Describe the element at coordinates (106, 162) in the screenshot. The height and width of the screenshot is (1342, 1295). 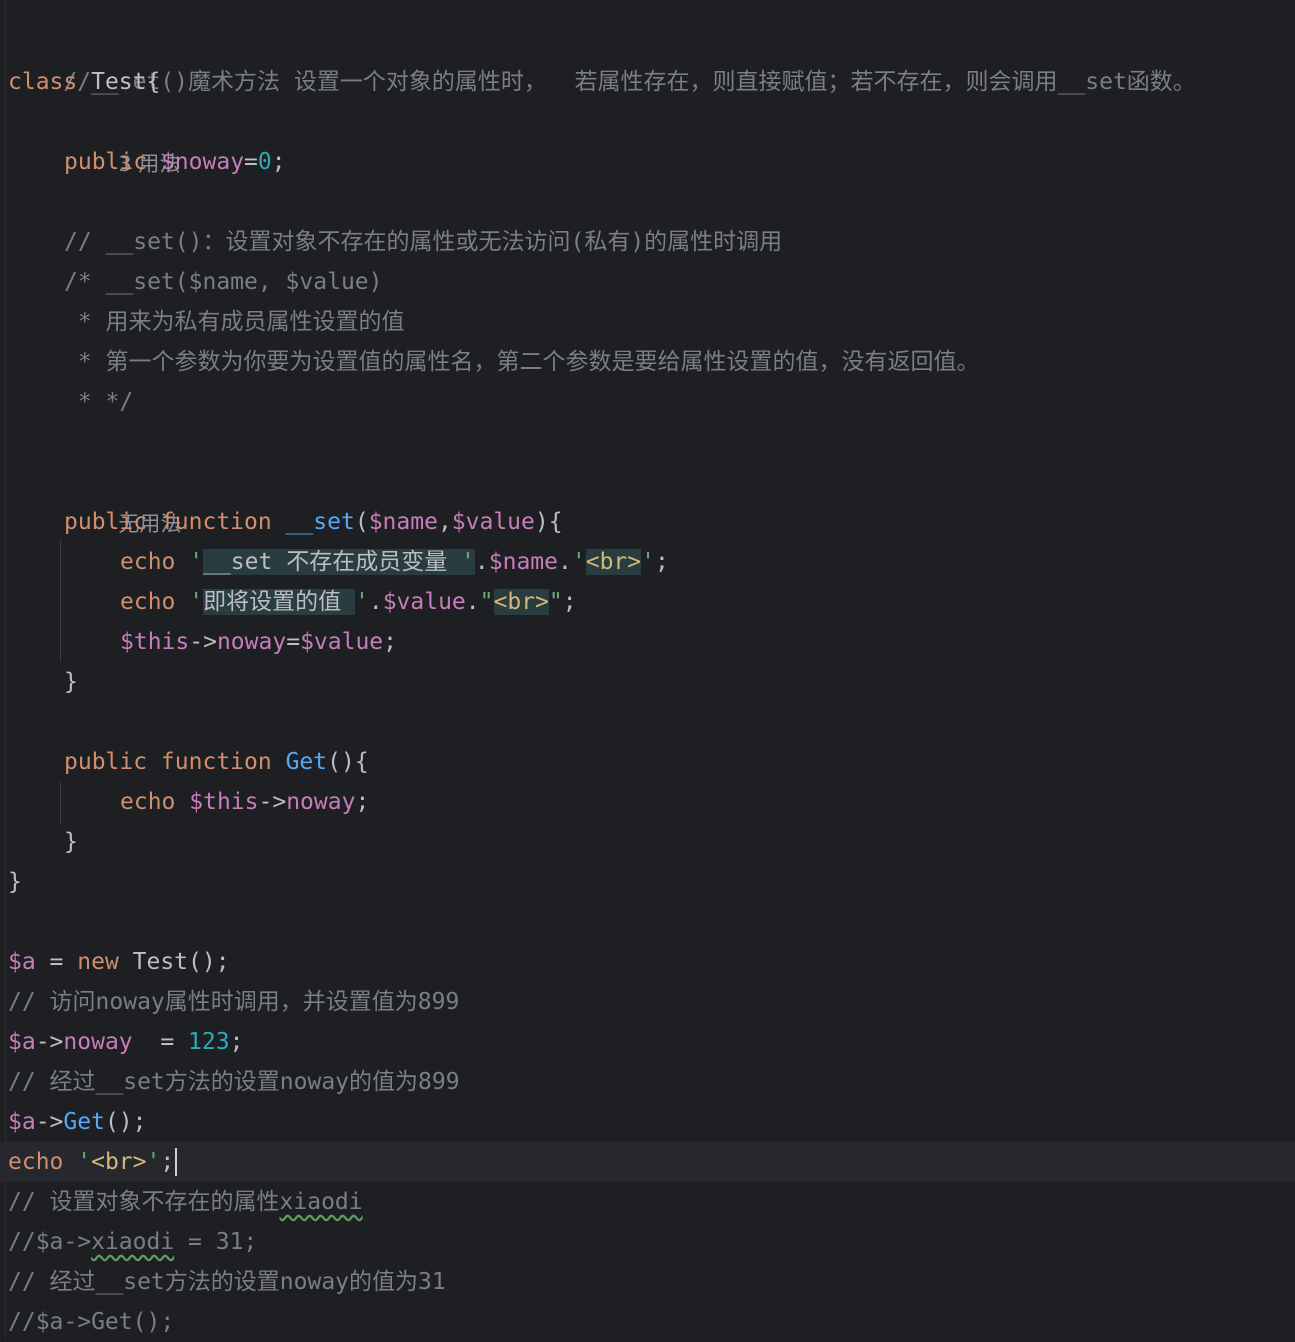
I see `keyword: public` at that location.